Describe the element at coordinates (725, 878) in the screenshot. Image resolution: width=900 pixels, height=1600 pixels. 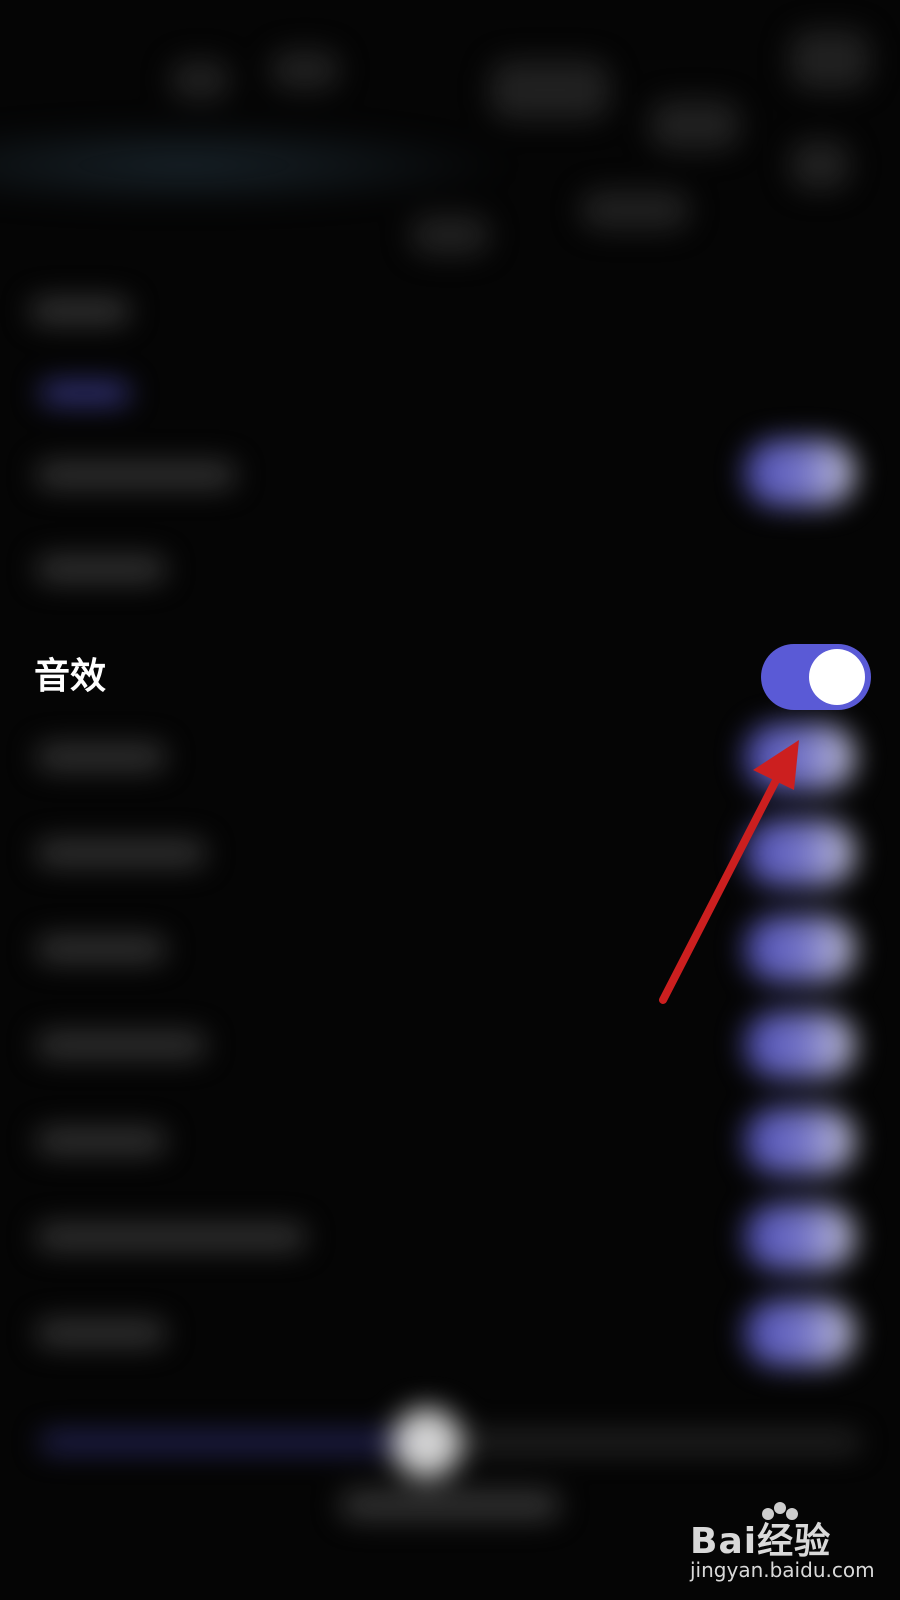
I see `arrow-shaft` at that location.